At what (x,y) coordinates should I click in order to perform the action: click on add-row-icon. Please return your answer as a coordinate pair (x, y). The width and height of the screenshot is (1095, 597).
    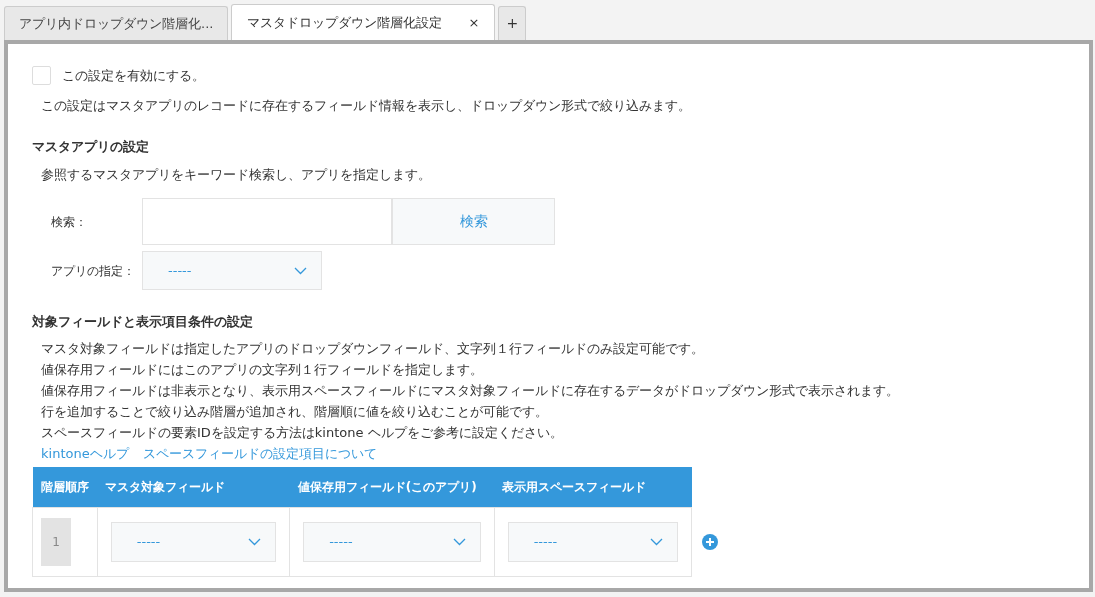
    Looking at the image, I should click on (710, 542).